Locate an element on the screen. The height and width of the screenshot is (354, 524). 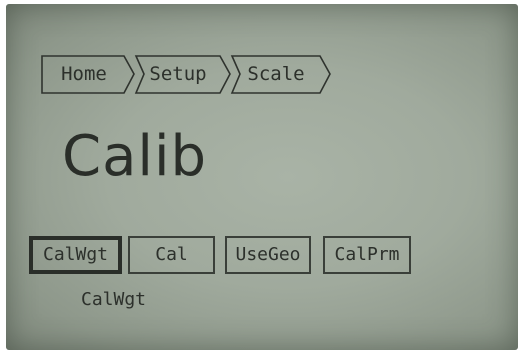
softkey-cal-button: Cal is located at coordinates (171, 255).